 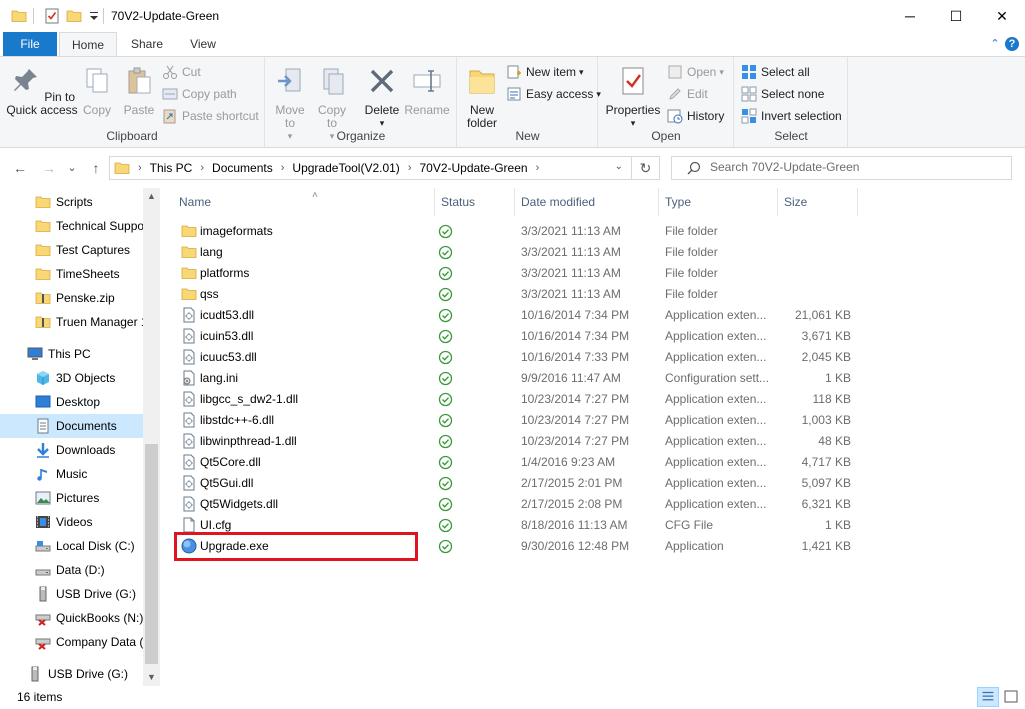 What do you see at coordinates (304, 202) in the screenshot?
I see `column-header-name: Name ˄` at bounding box center [304, 202].